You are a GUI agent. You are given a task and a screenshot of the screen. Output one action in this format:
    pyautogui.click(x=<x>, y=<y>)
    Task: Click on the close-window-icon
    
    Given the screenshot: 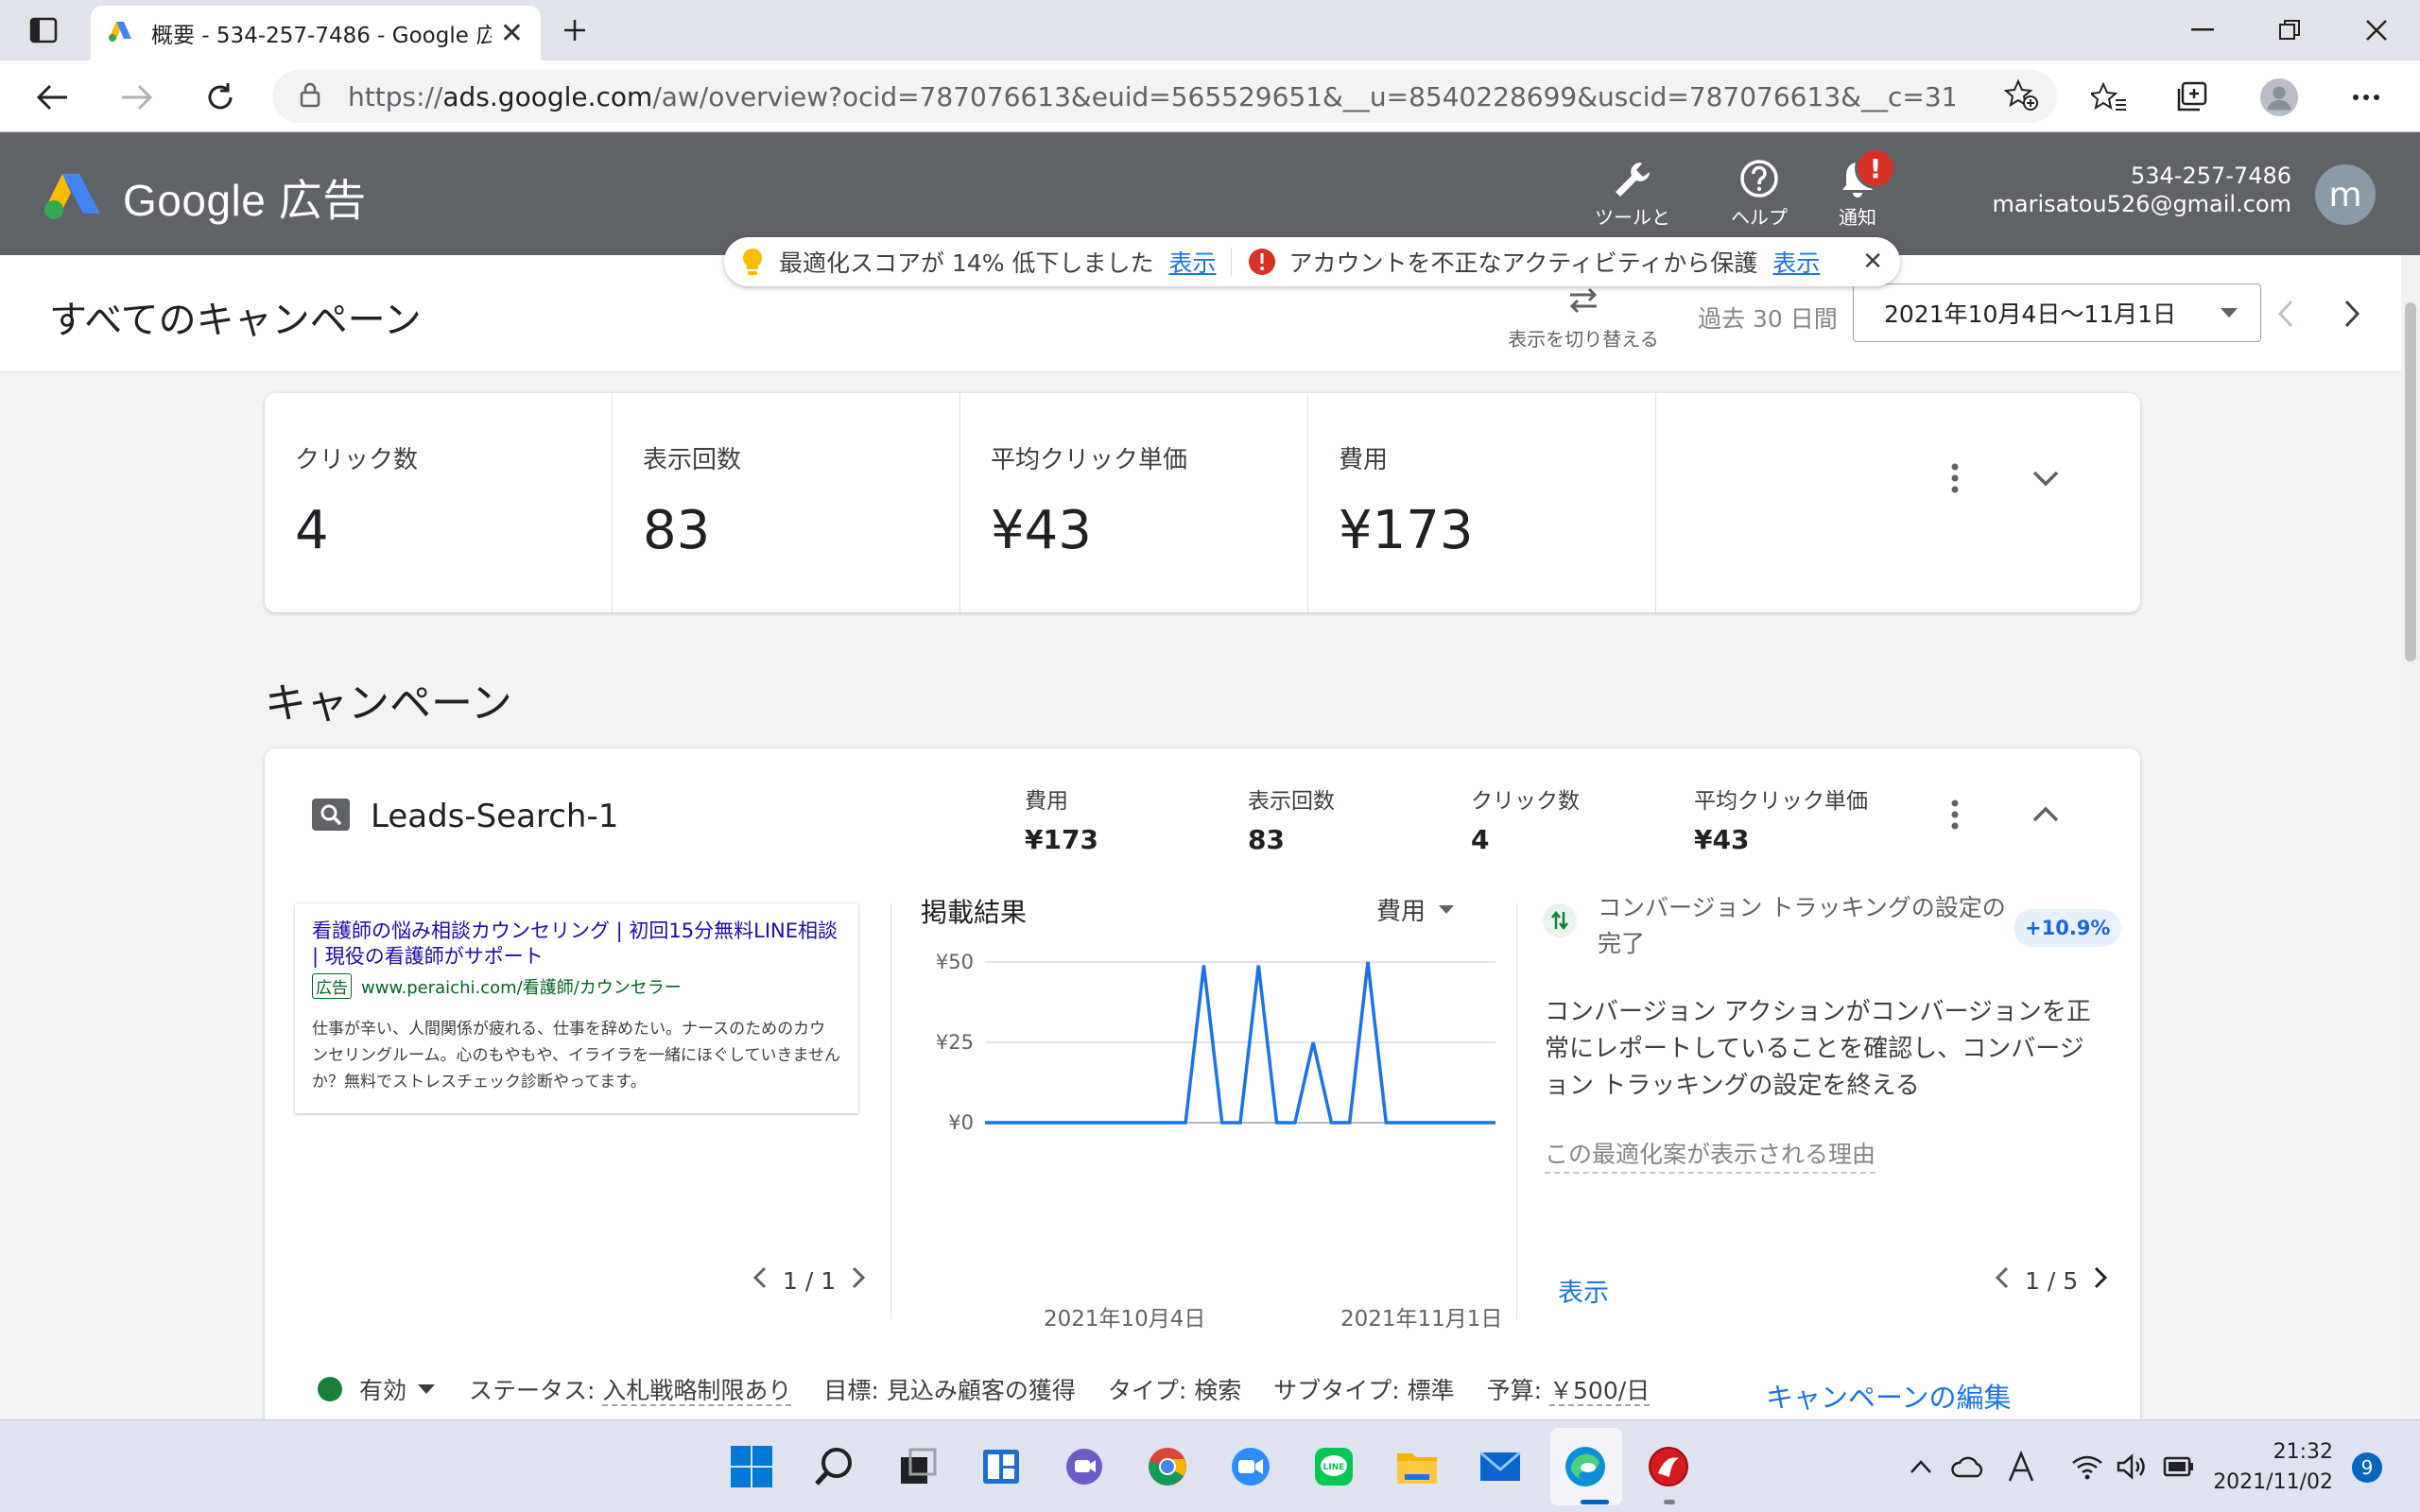 What is the action you would take?
    pyautogui.click(x=2376, y=30)
    